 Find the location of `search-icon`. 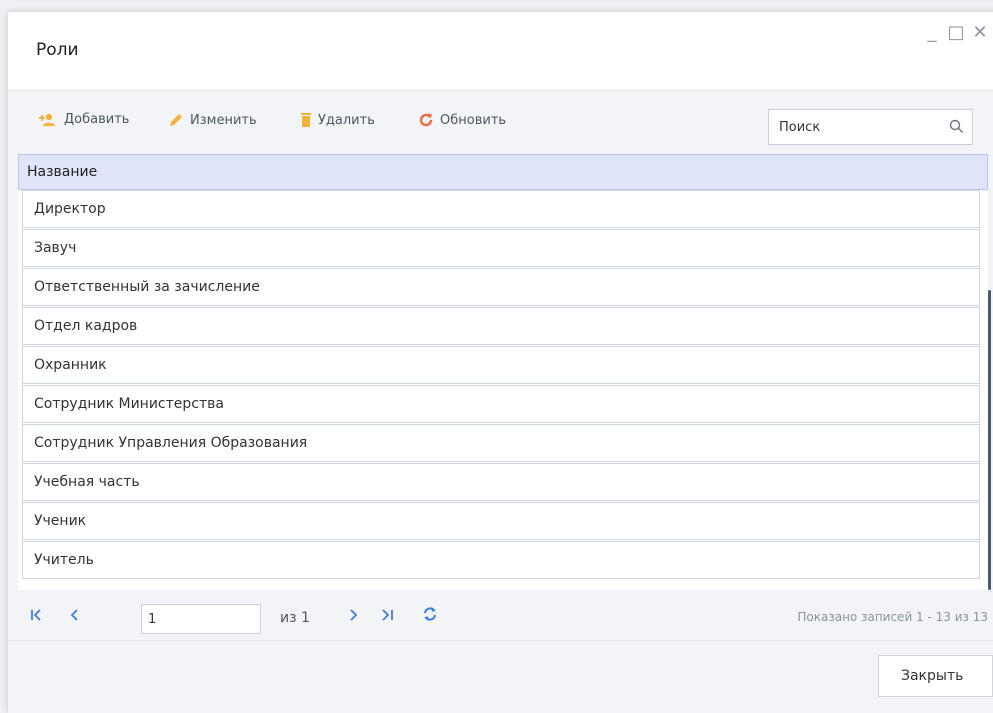

search-icon is located at coordinates (956, 126).